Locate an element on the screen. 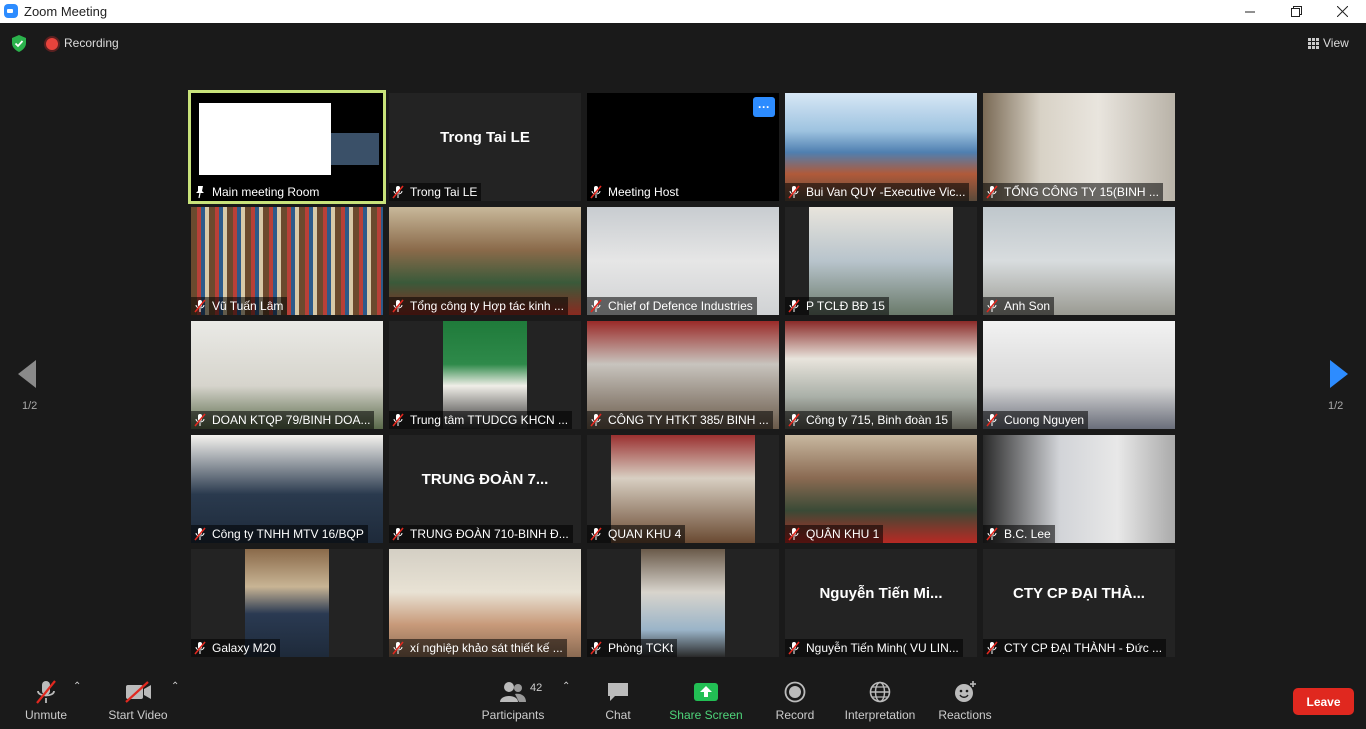 The width and height of the screenshot is (1366, 729). participant-tile: Cuong Nguyen is located at coordinates (1079, 375).